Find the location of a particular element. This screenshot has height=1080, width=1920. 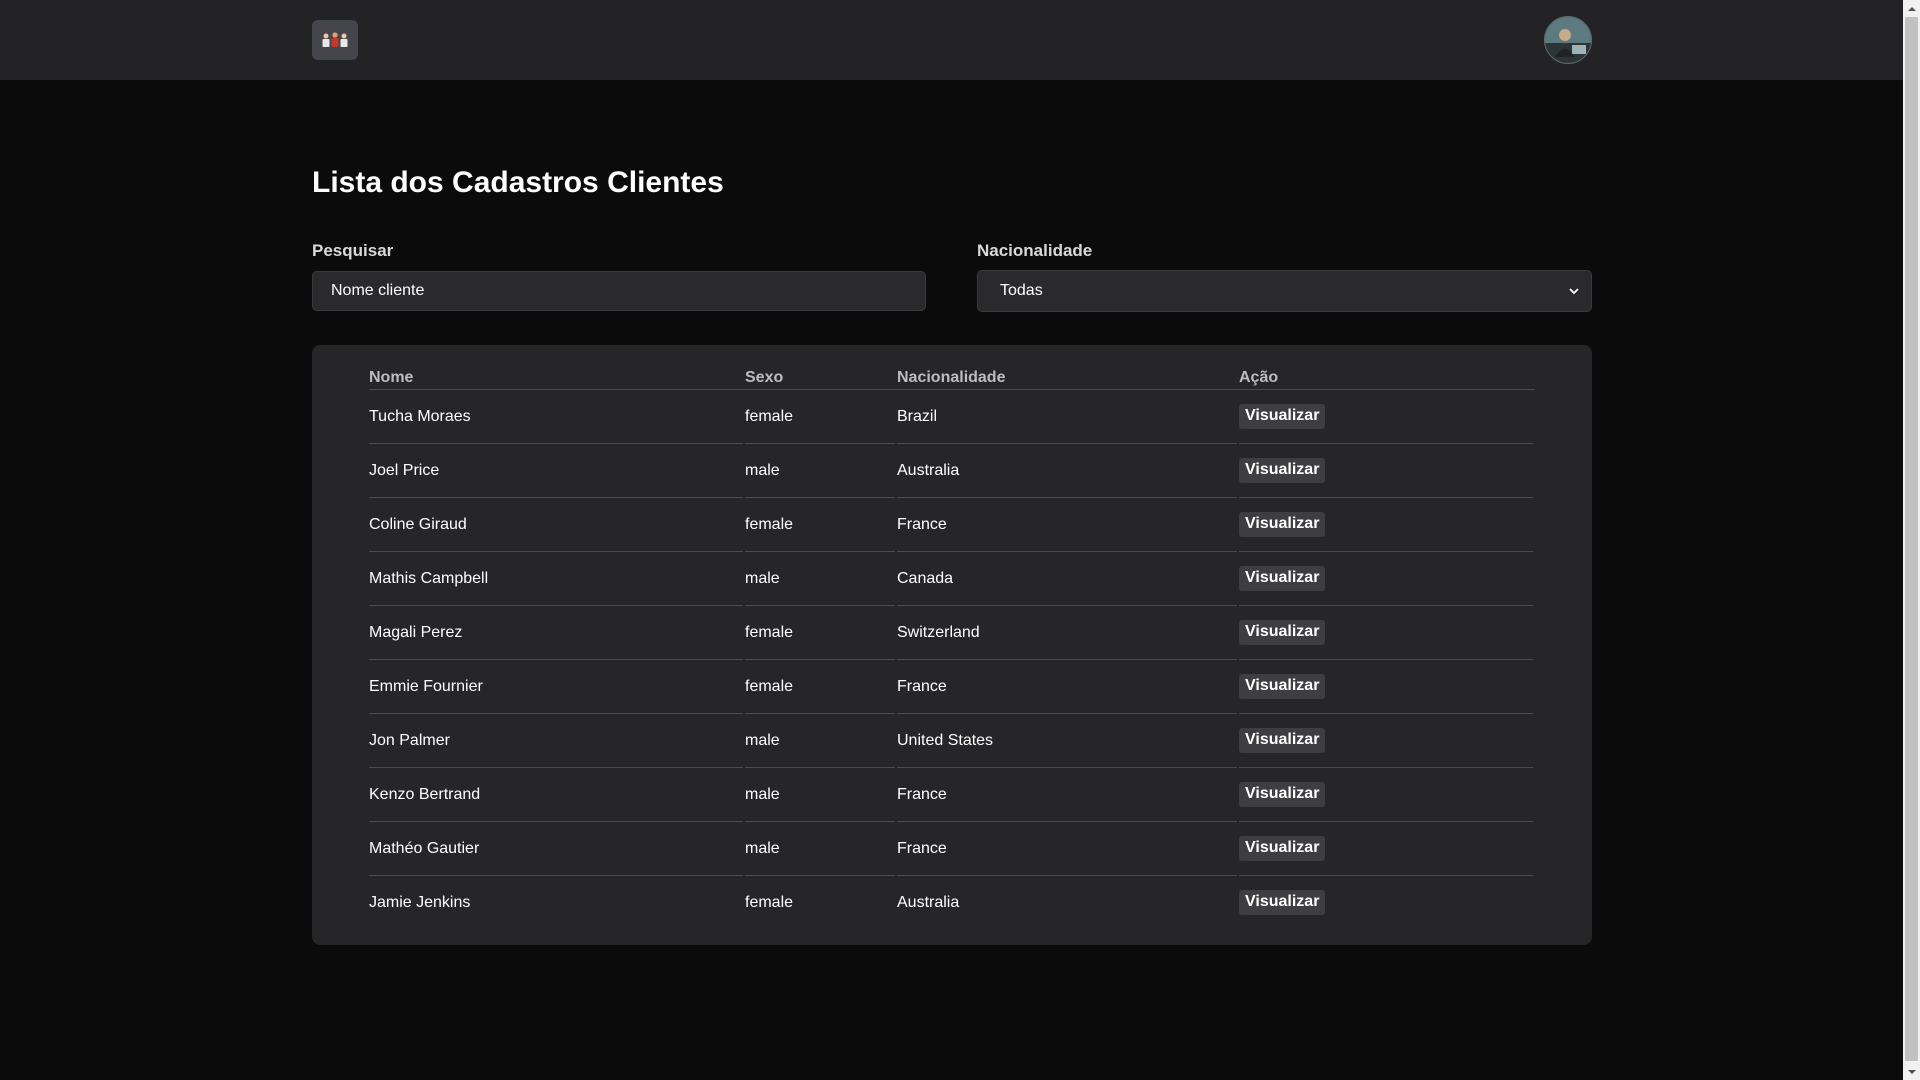

table-row: Joel Price male Australia Visualizar is located at coordinates (952, 470).